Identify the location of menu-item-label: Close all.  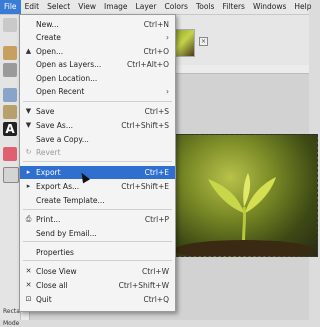
(52, 285).